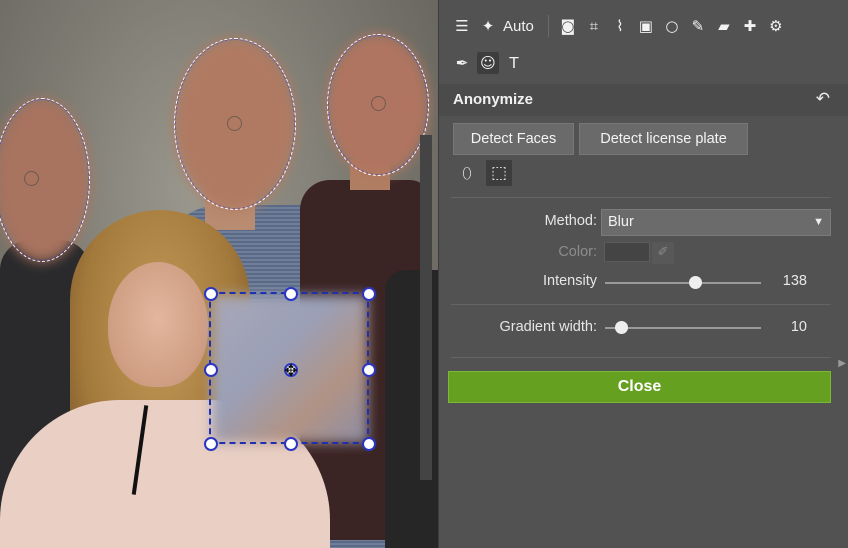  What do you see at coordinates (548, 26) in the screenshot?
I see `toolbar-separator` at bounding box center [548, 26].